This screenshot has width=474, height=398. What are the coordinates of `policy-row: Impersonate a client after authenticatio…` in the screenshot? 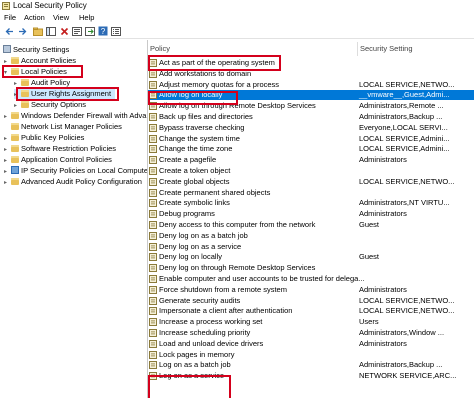 It's located at (311, 311).